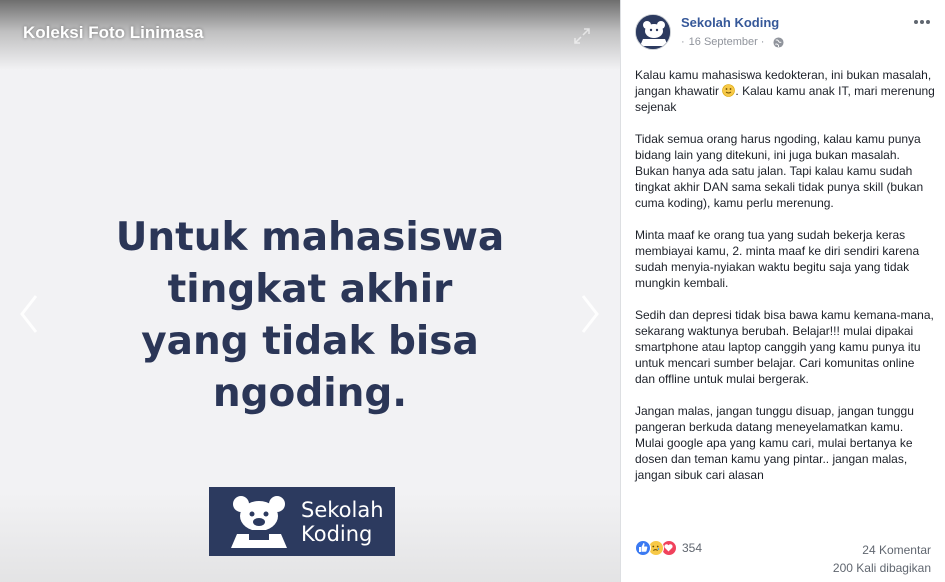 This screenshot has width=945, height=582. I want to click on chevron-left-icon, so click(29, 314).